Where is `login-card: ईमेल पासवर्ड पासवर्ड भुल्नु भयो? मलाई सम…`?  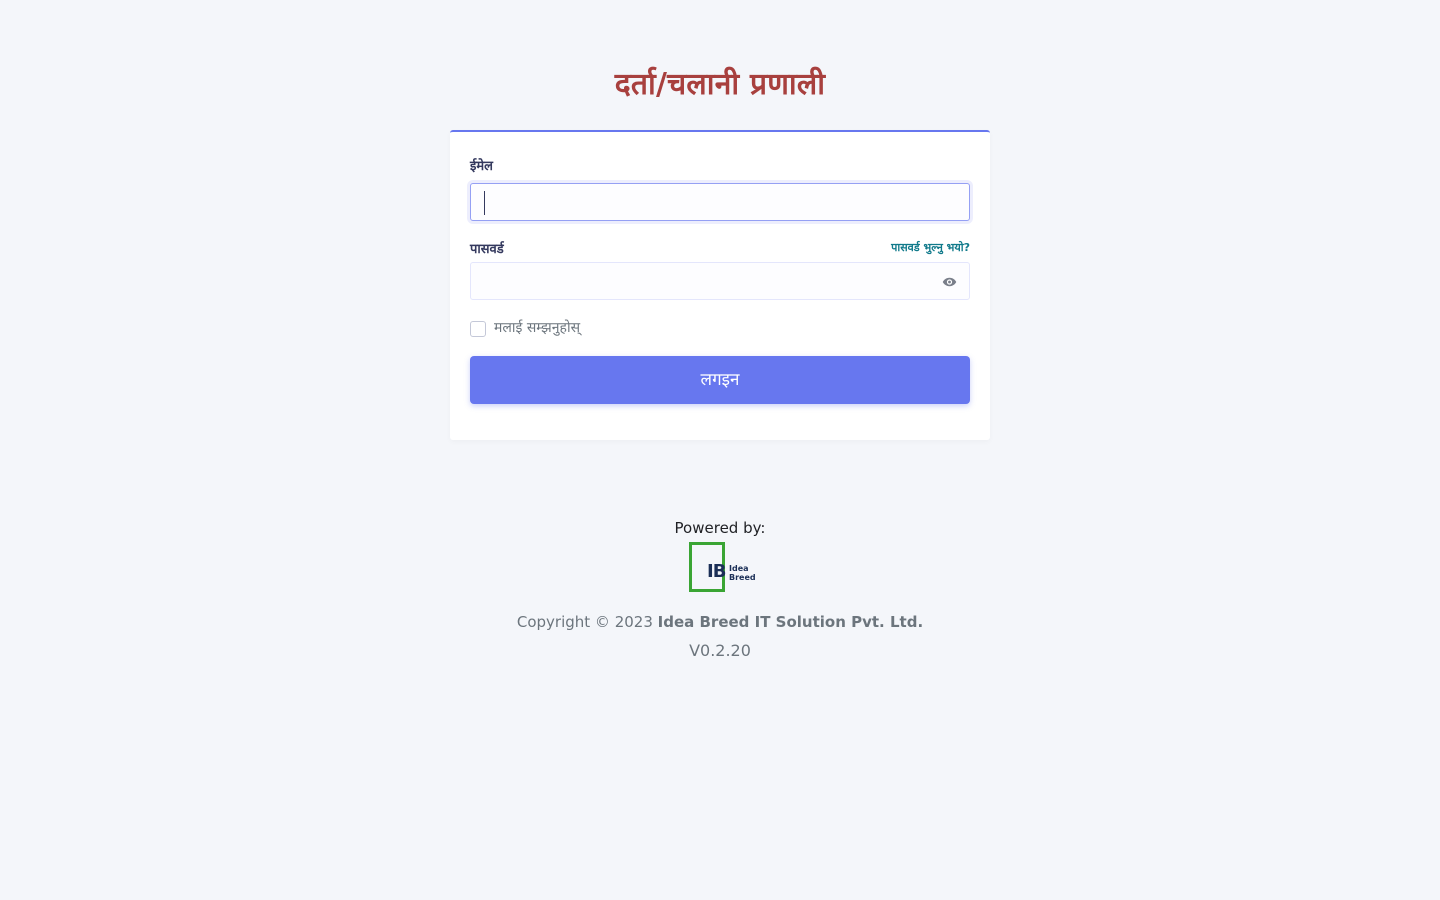 login-card: ईमेल पासवर्ड पासवर्ड भुल्नु भयो? मलाई सम… is located at coordinates (720, 285).